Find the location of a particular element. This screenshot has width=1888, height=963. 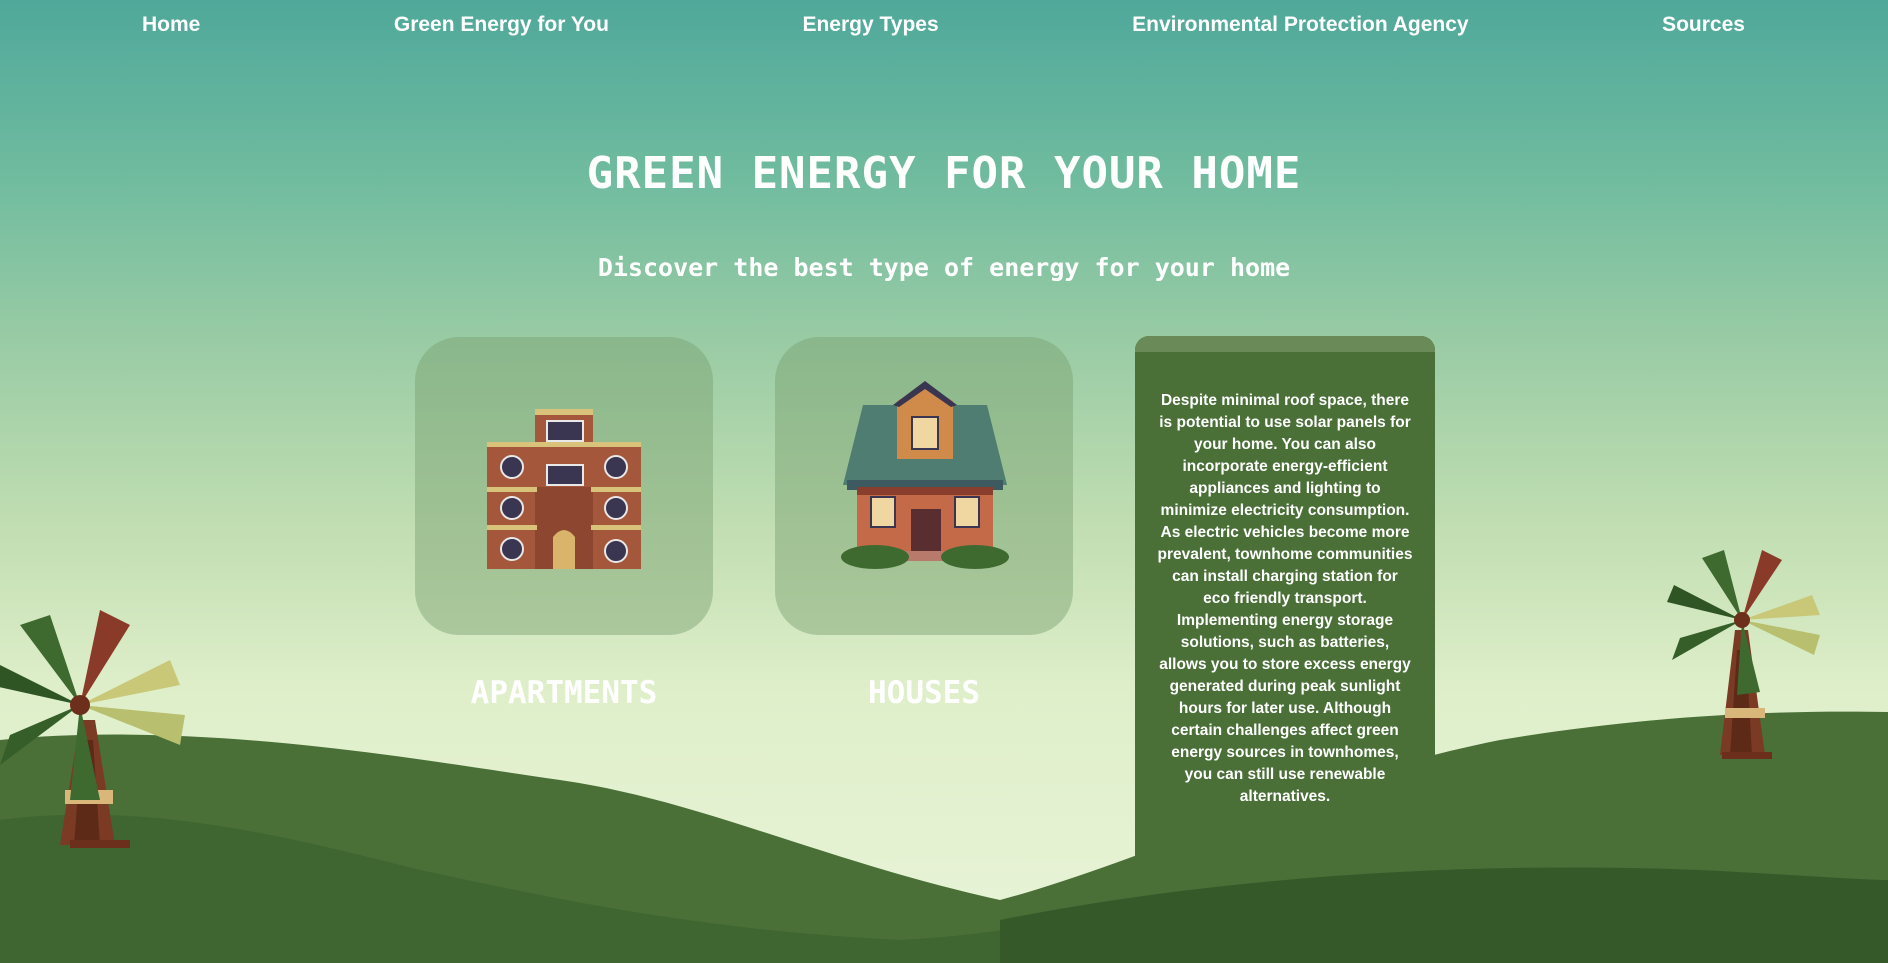

houses-label: HOUSES is located at coordinates (924, 693).